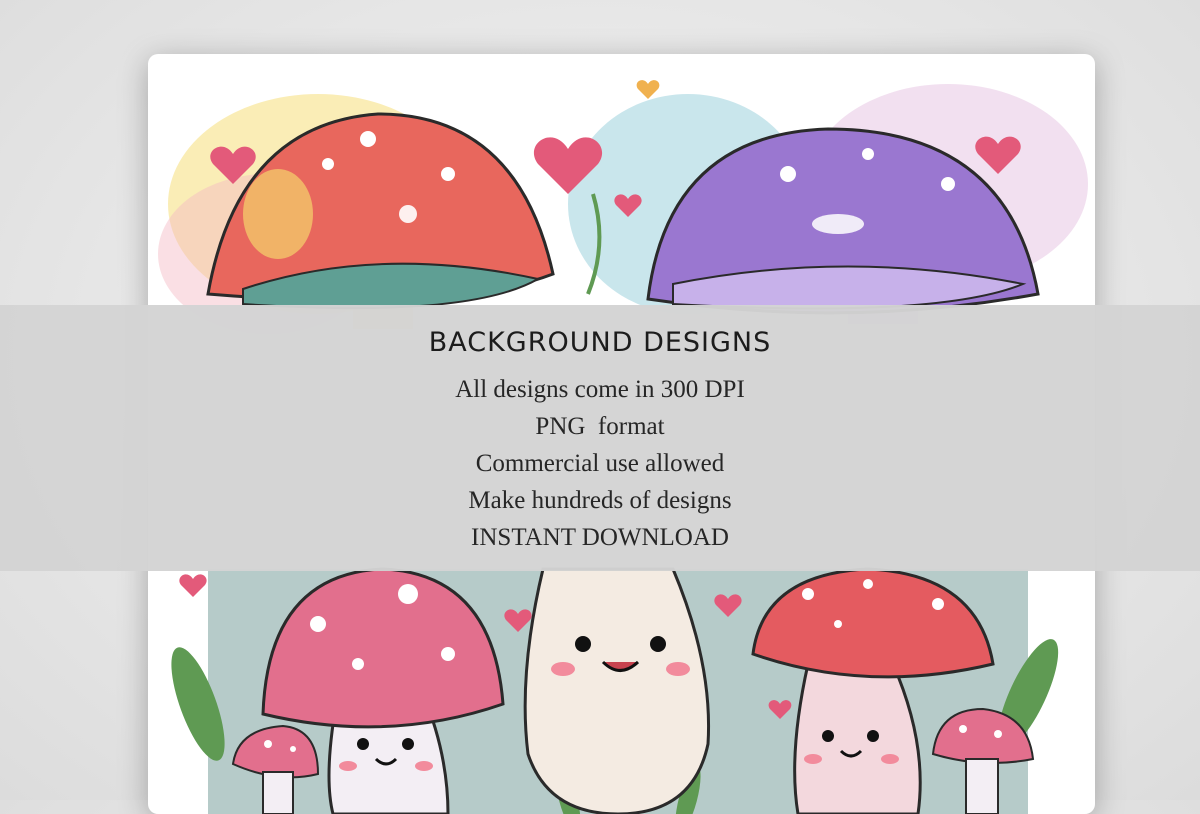 The image size is (1200, 814). I want to click on feature-line-commercial: Commercial use allowed, so click(600, 463).